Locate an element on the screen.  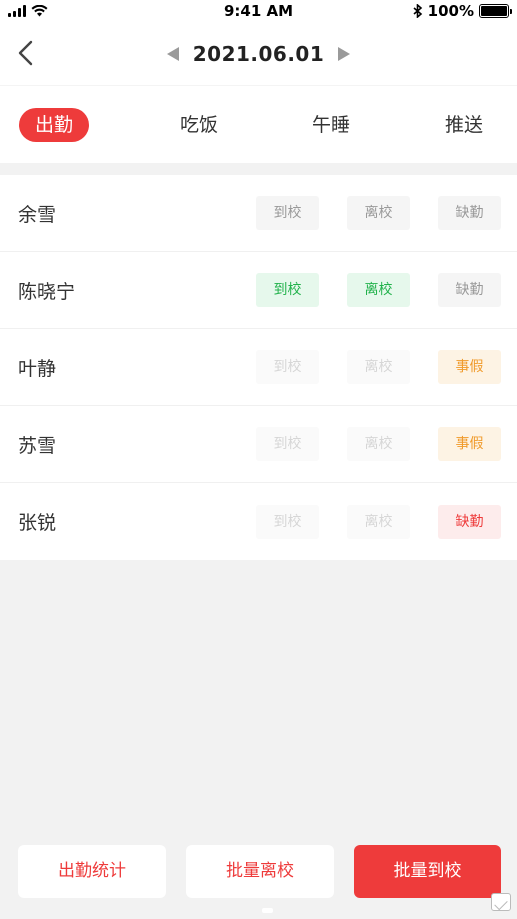
student-row: 叶静 到校 离校 事假 is located at coordinates (258, 367).